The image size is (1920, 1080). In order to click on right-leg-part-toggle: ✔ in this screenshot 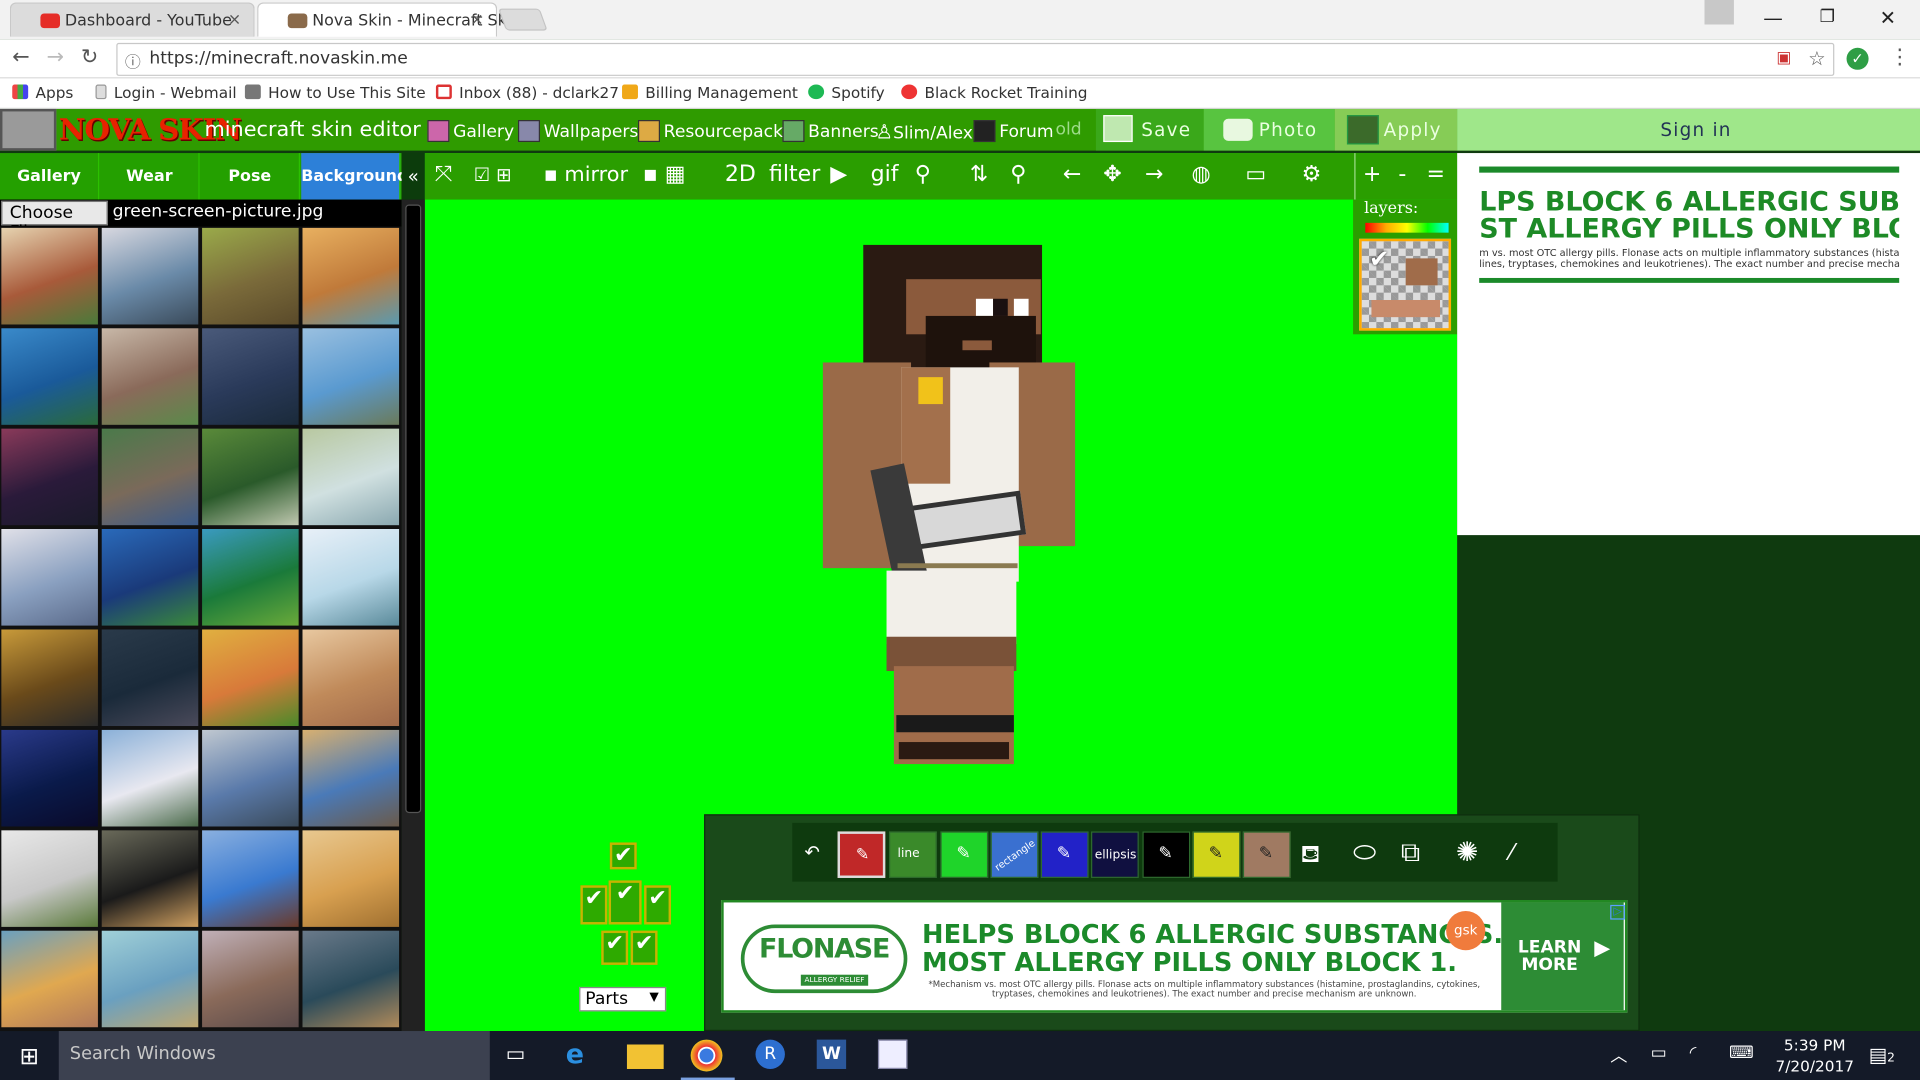, I will do `click(615, 947)`.